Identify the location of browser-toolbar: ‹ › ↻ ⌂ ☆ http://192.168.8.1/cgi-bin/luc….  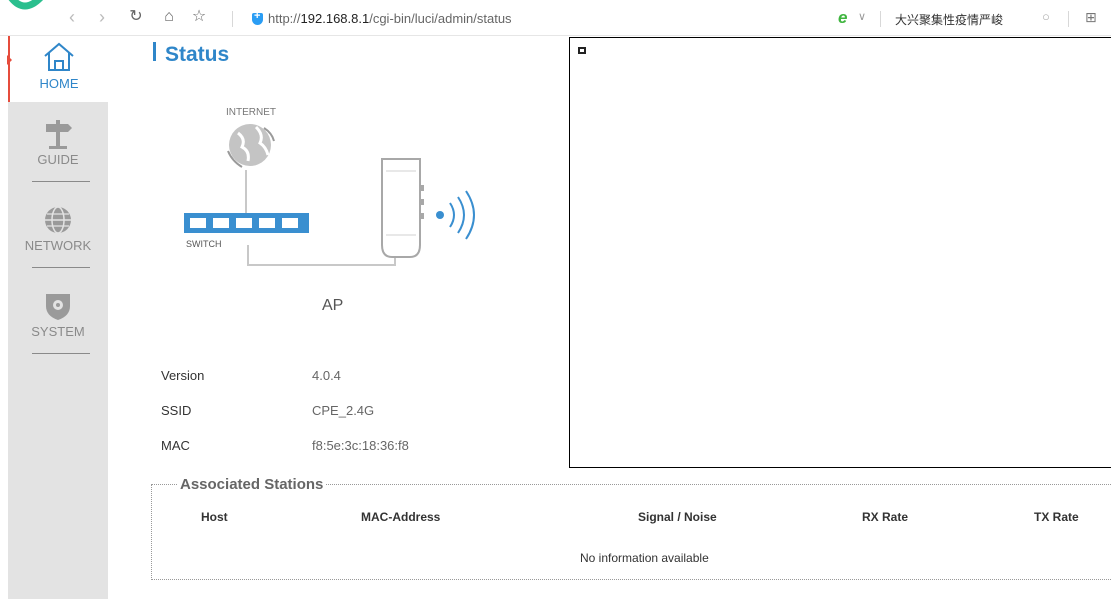
(555, 18).